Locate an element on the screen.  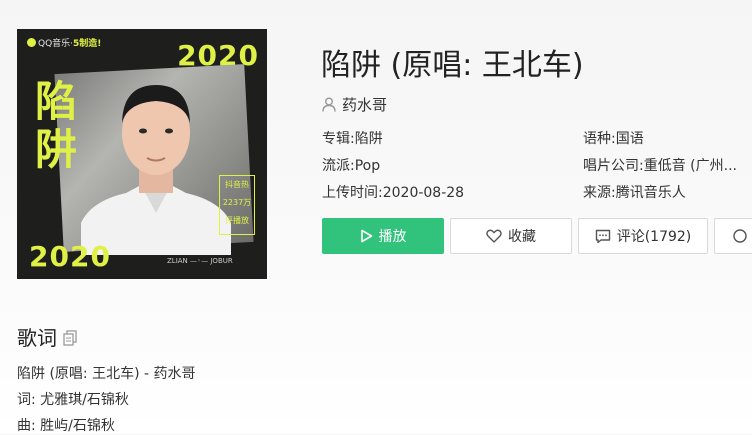
company-label: 唱片公司: is located at coordinates (613, 166).